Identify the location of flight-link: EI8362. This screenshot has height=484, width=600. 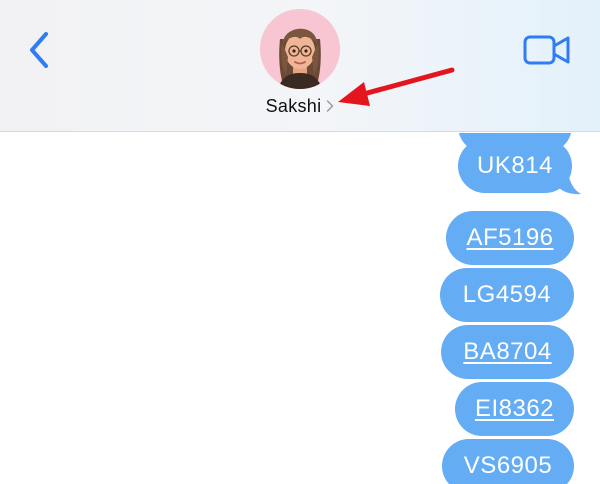
(514, 409).